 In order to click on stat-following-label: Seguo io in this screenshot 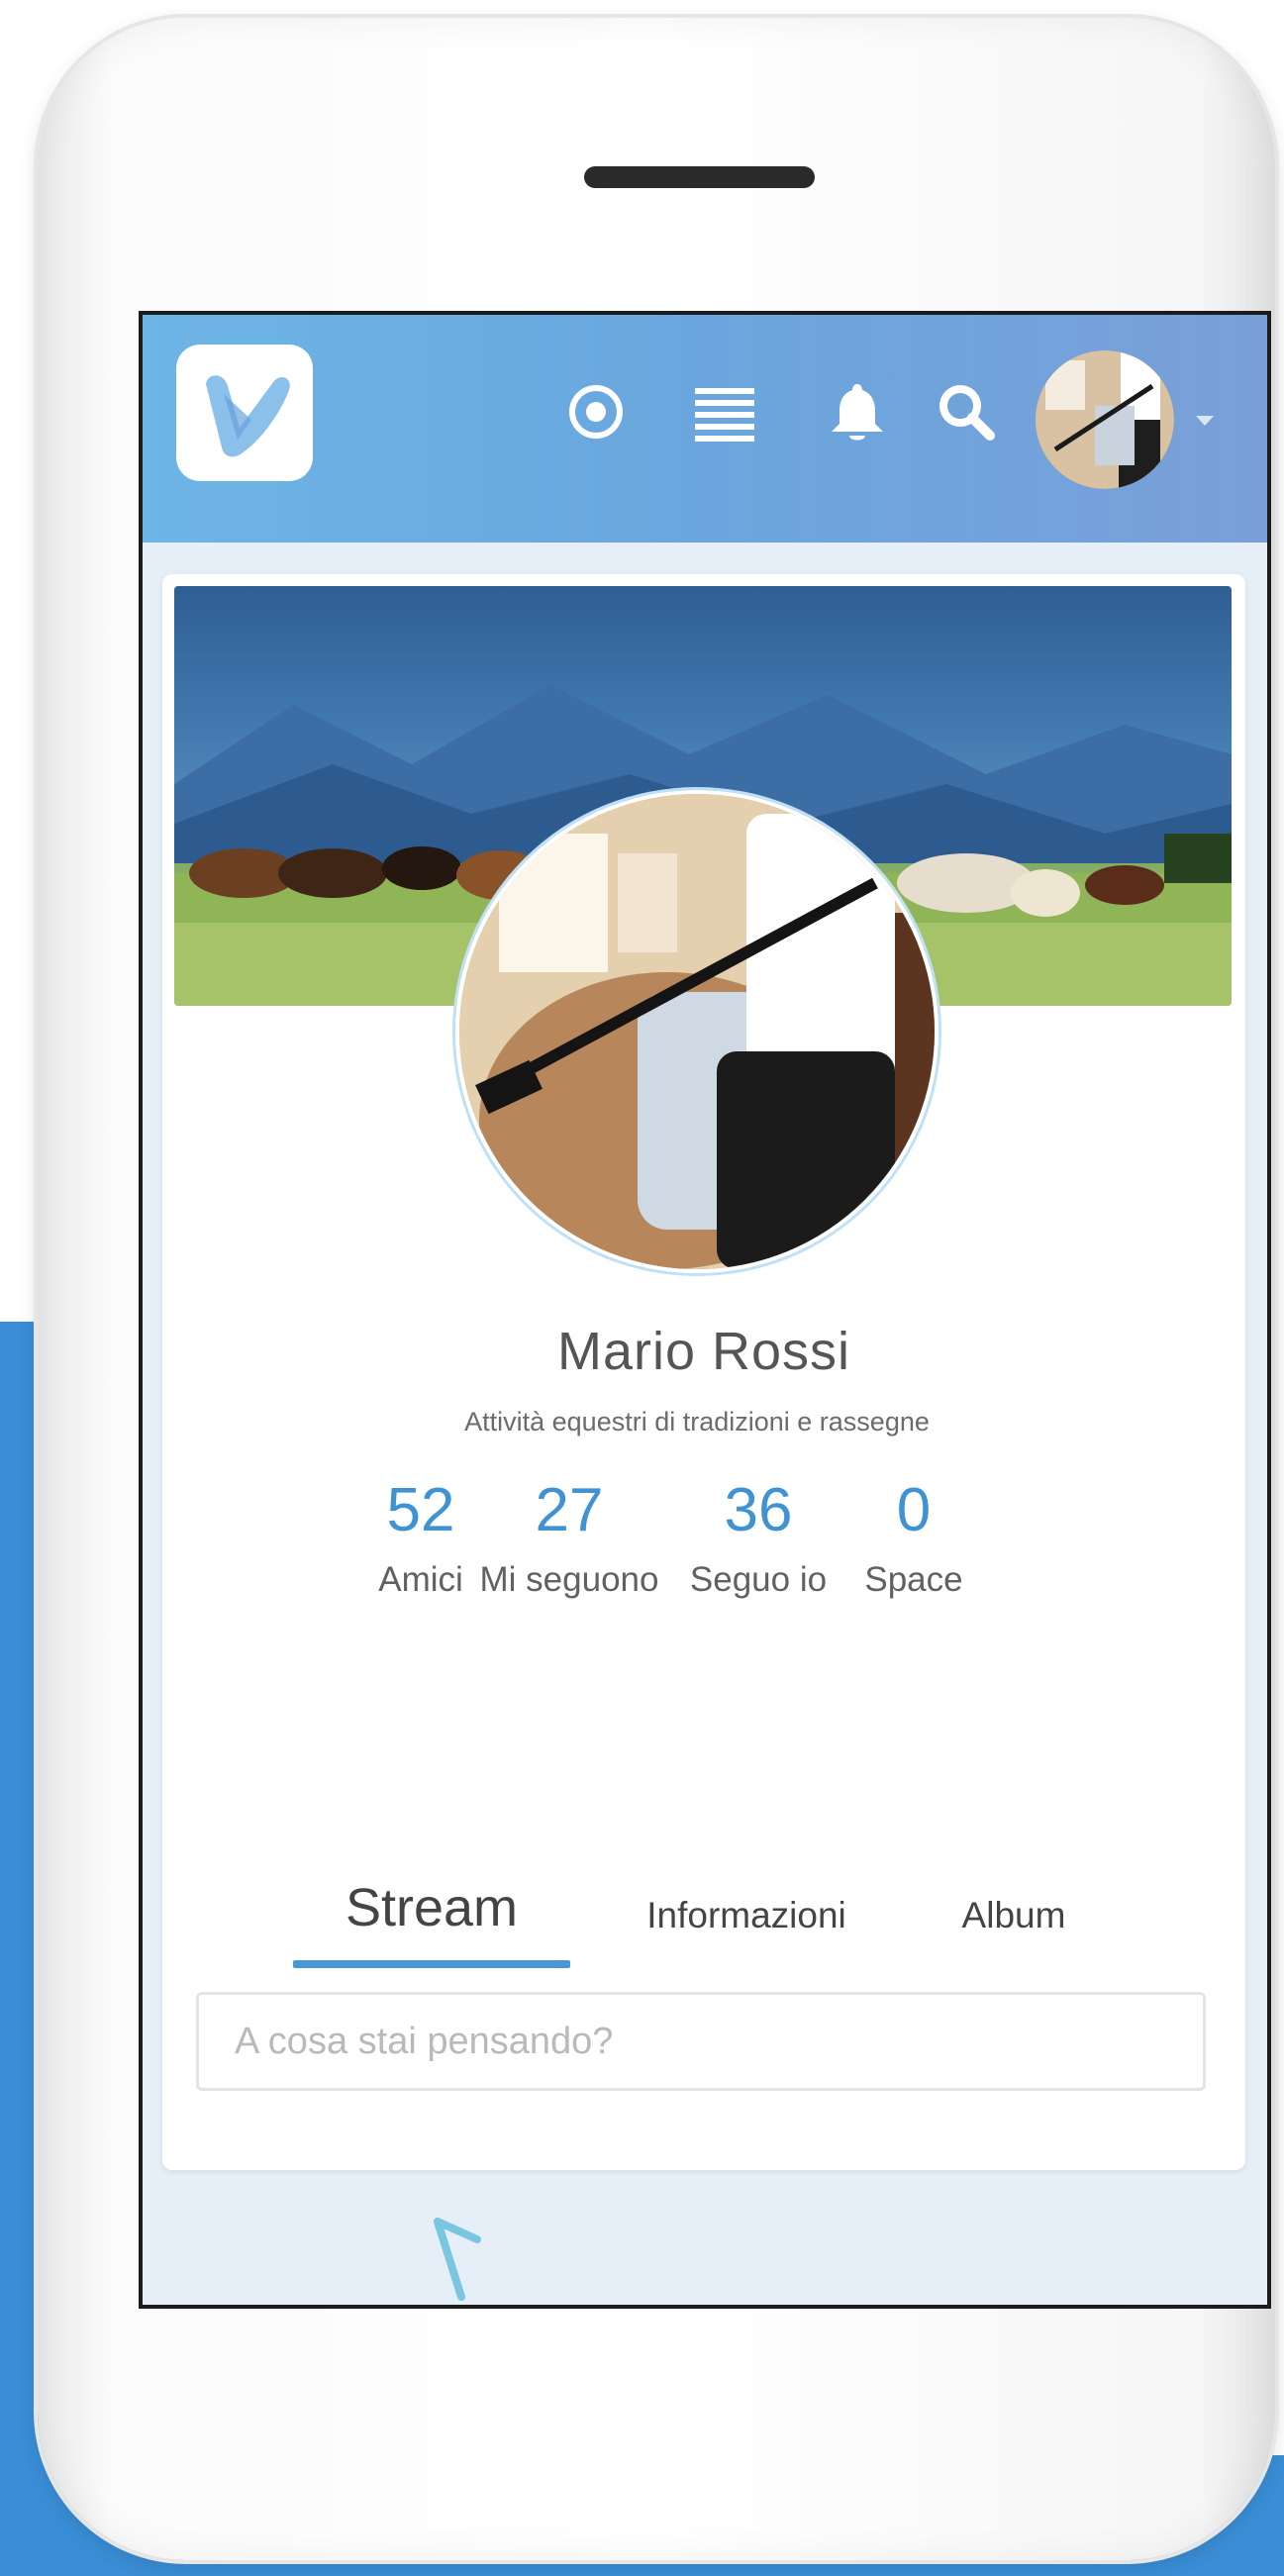, I will do `click(758, 1580)`.